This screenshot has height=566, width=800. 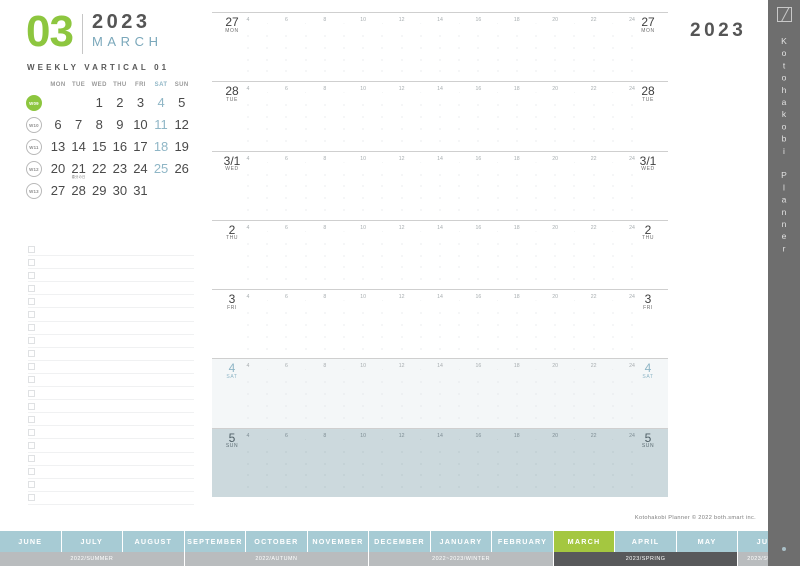 What do you see at coordinates (440, 116) in the screenshot?
I see `day-row: 28 TUE 28 TUE 4 · 6 · 8 · 10 · 12 · 14 · 16 · 18 · 20 · 22 · 24` at bounding box center [440, 116].